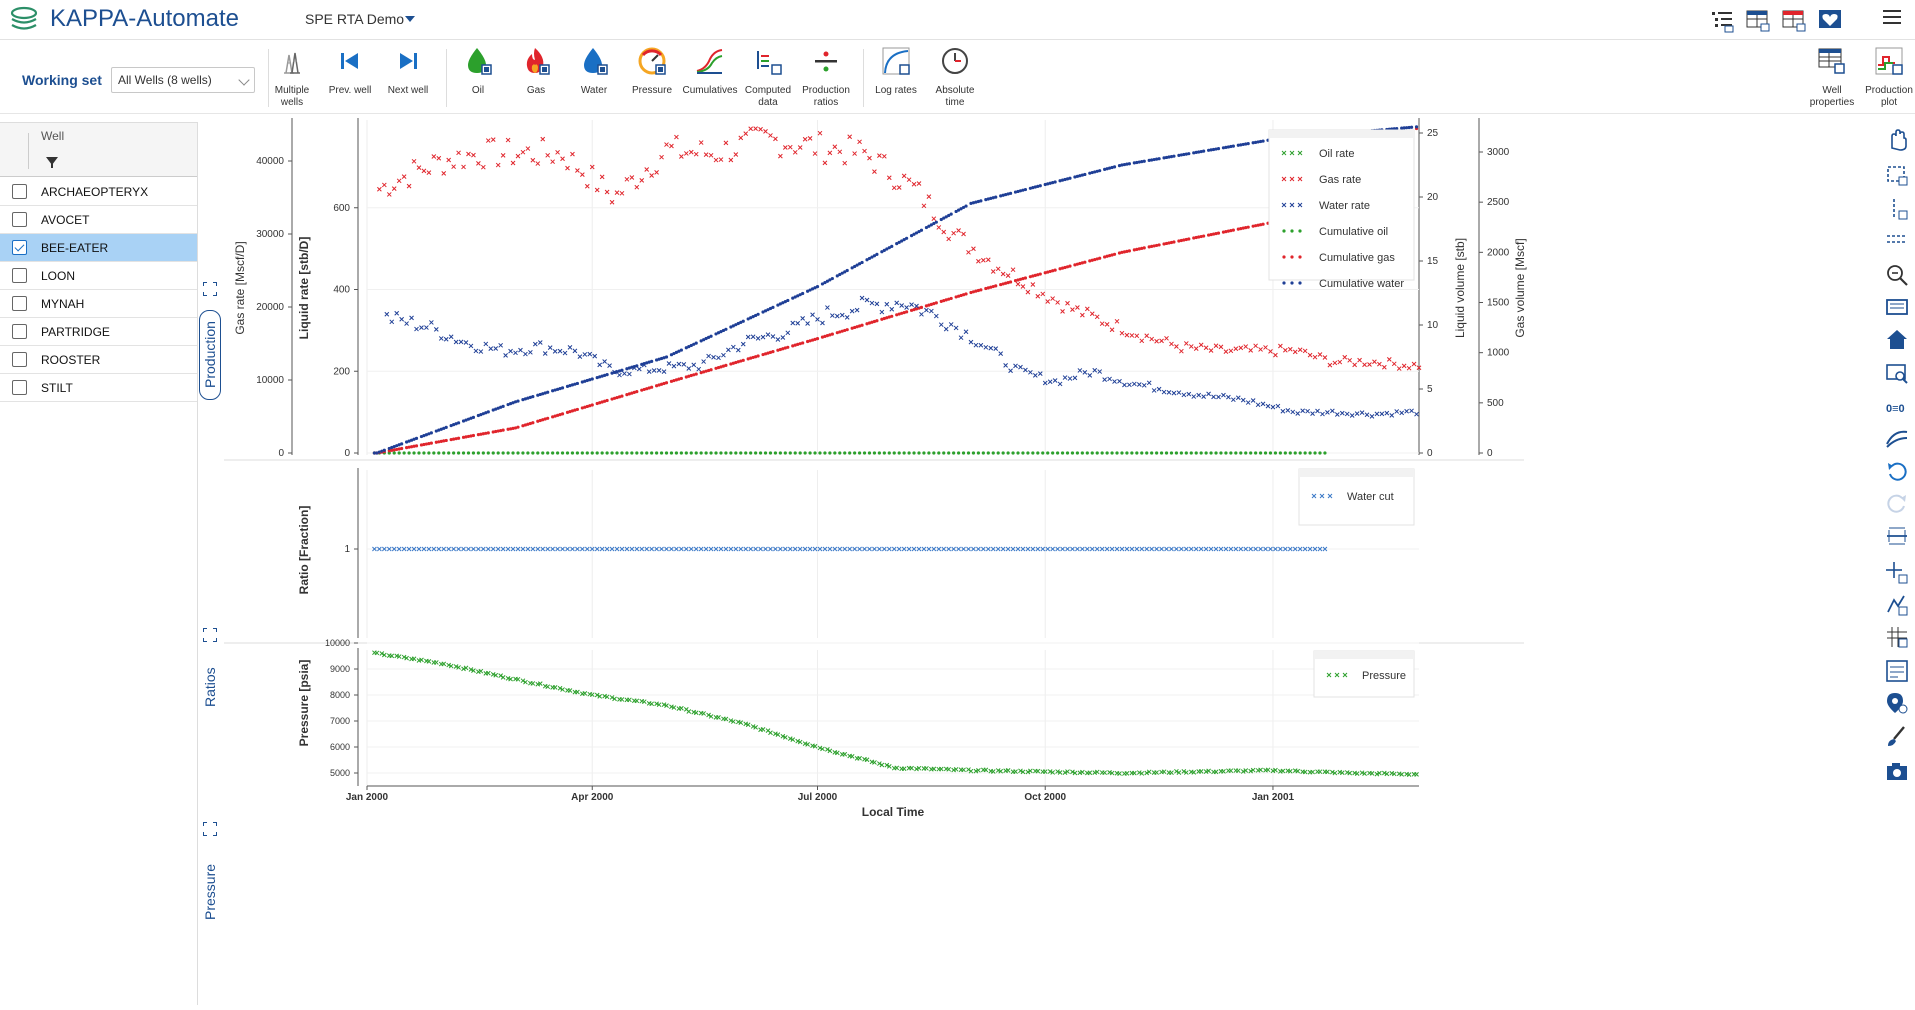 The height and width of the screenshot is (1010, 1915). Describe the element at coordinates (1897, 175) in the screenshot. I see `box-select-icon` at that location.